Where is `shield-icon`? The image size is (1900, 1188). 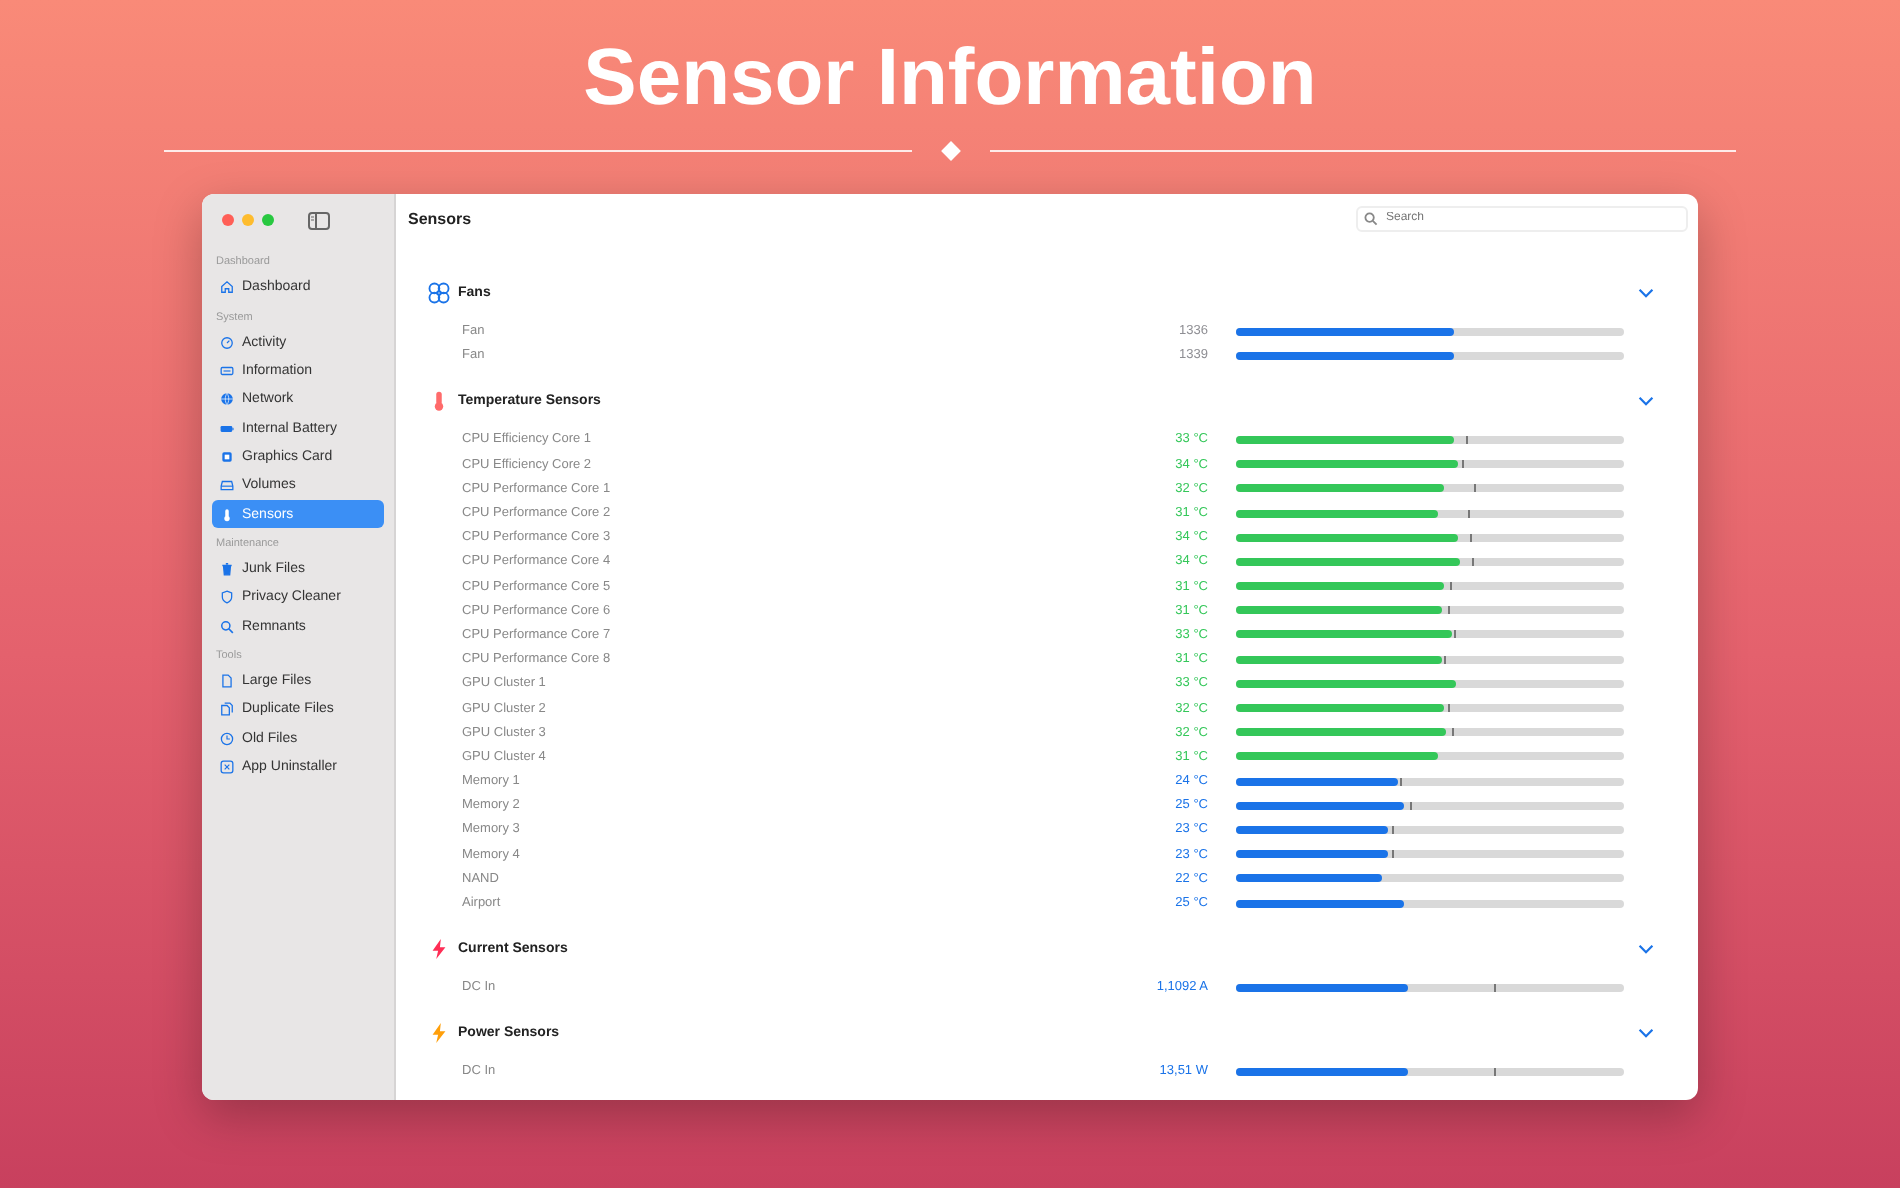 shield-icon is located at coordinates (227, 597).